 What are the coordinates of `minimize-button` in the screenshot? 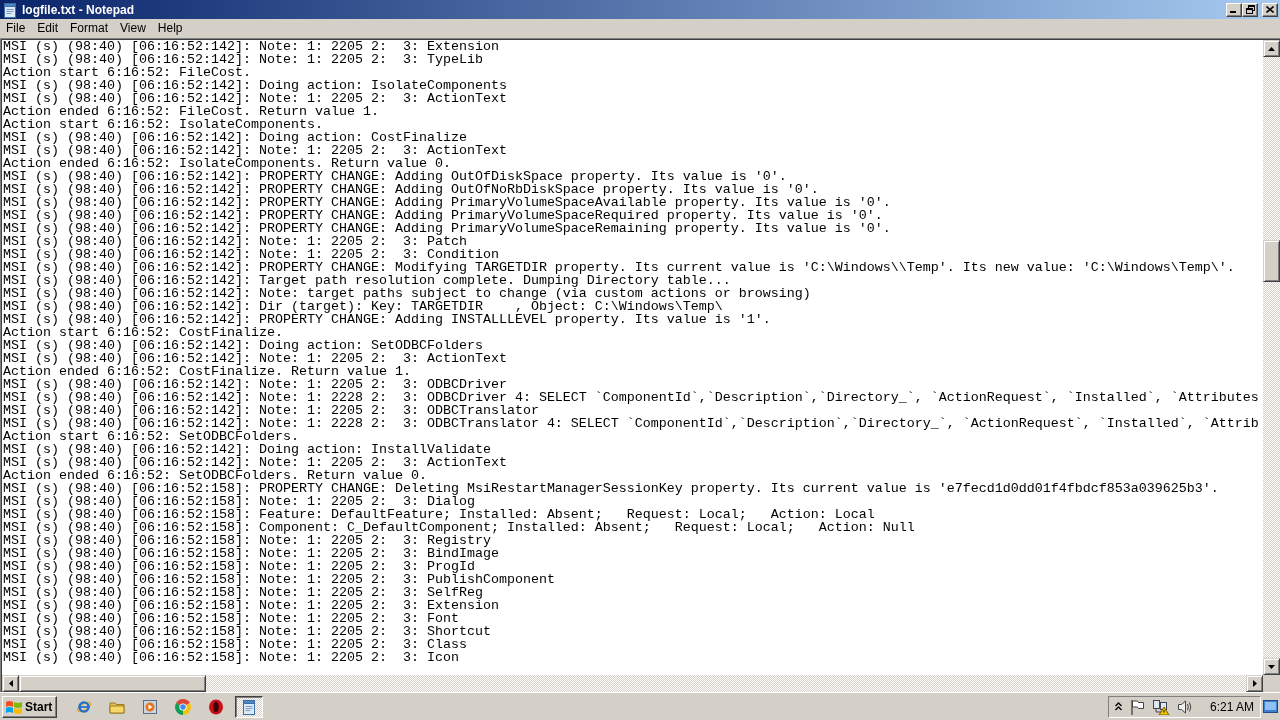 It's located at (1234, 9).